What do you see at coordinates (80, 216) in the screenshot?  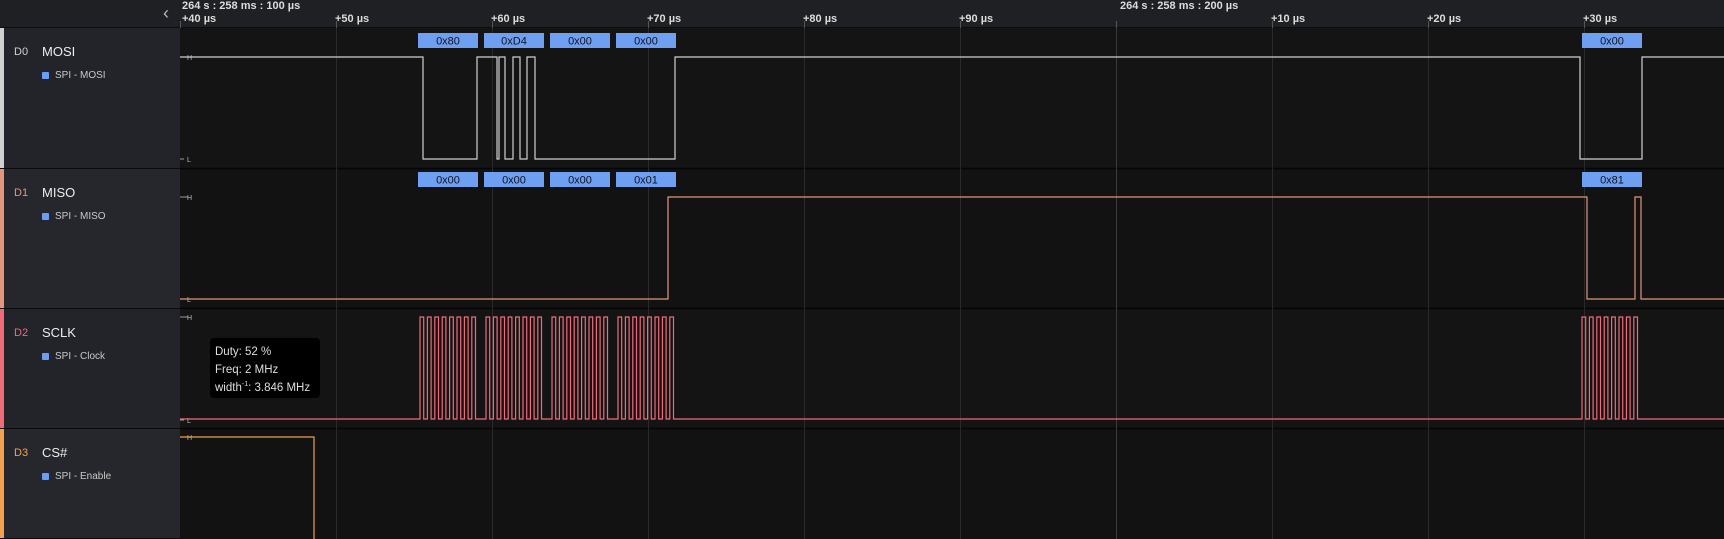 I see `analyzer-label: SPI - MISO` at bounding box center [80, 216].